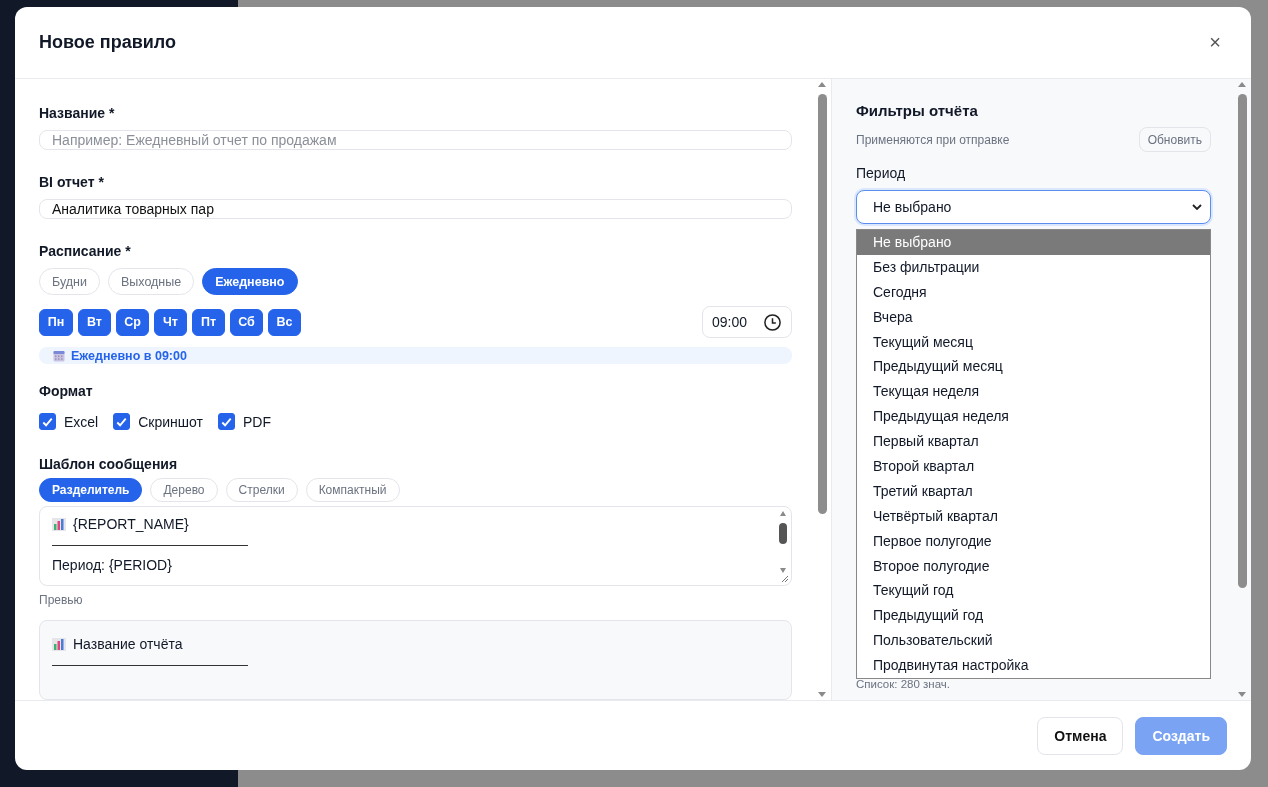  Describe the element at coordinates (66, 391) in the screenshot. I see `section-label: Формат` at that location.